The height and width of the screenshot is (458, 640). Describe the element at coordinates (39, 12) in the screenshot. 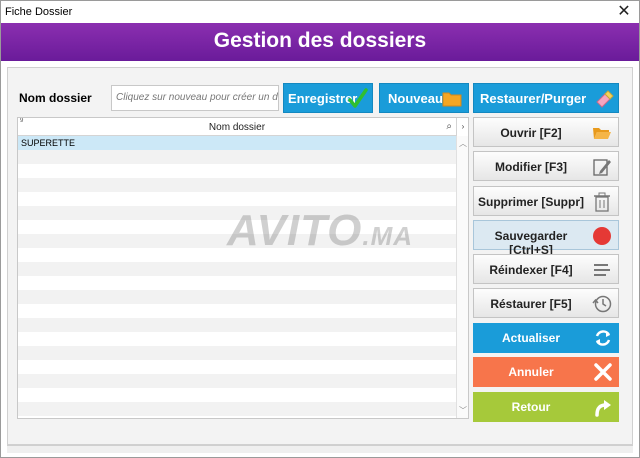

I see `window-title: Fiche Dossier` at that location.